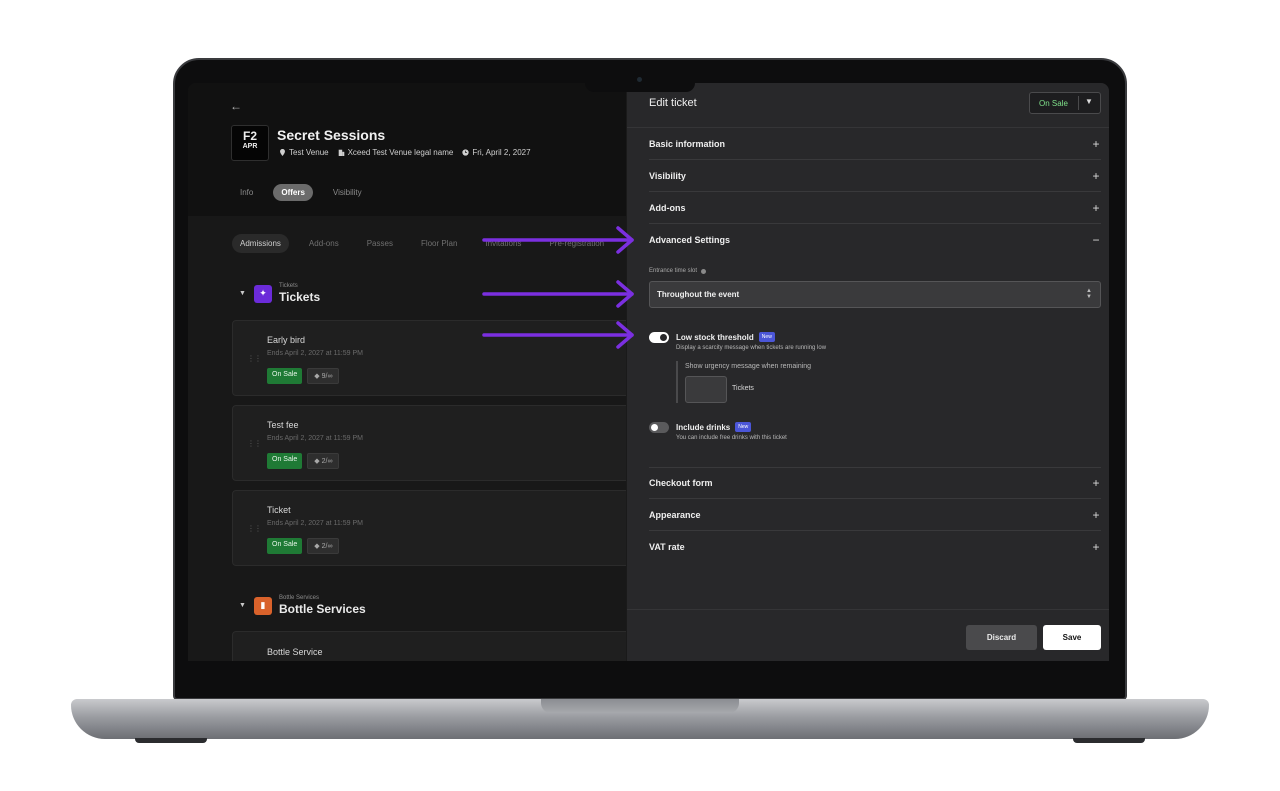  Describe the element at coordinates (704, 271) in the screenshot. I see `info-icon` at that location.